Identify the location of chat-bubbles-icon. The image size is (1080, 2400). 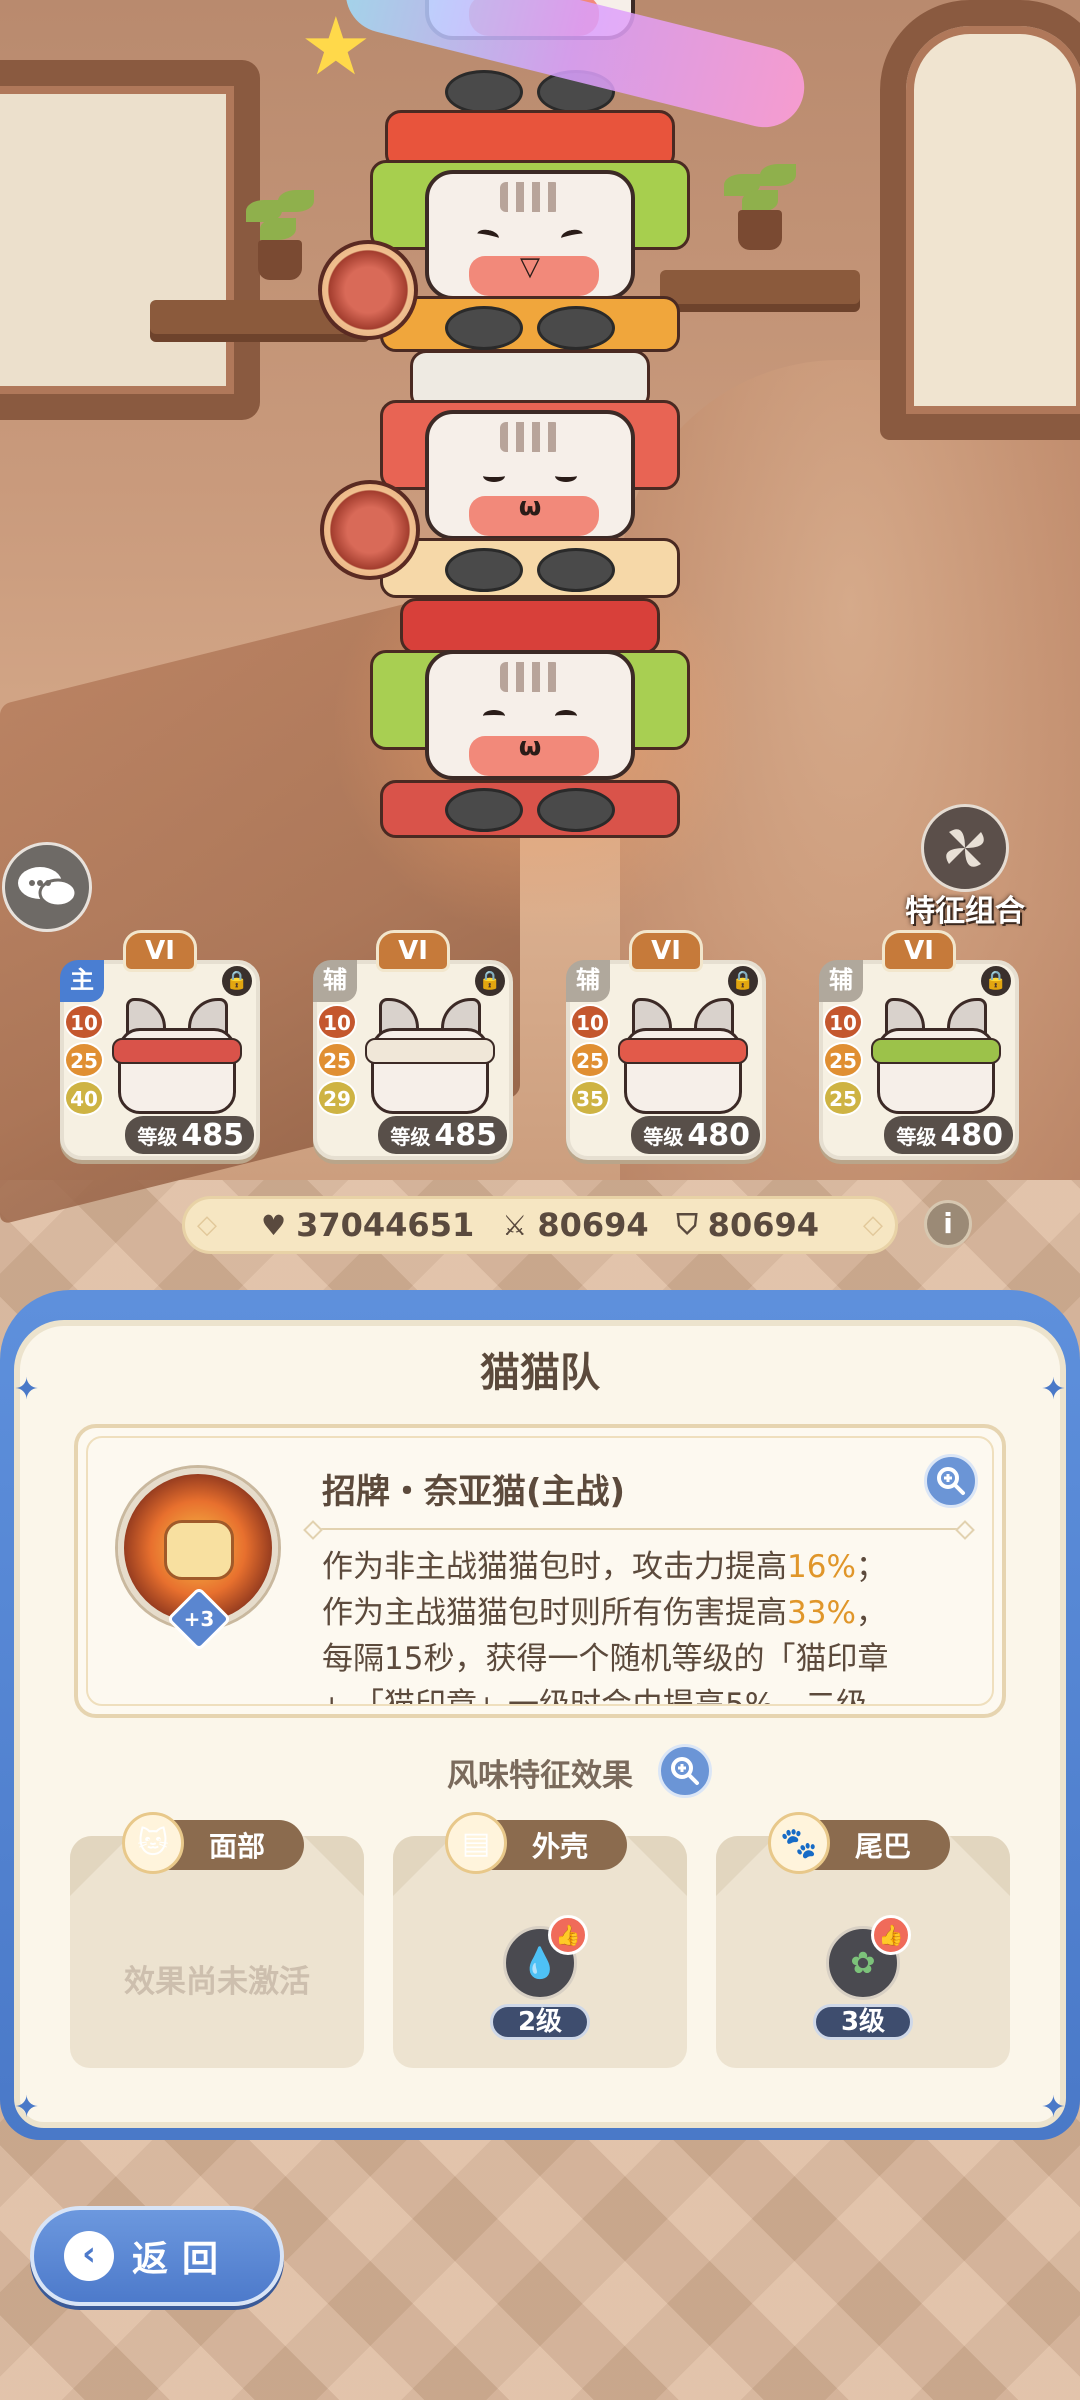
(48, 887).